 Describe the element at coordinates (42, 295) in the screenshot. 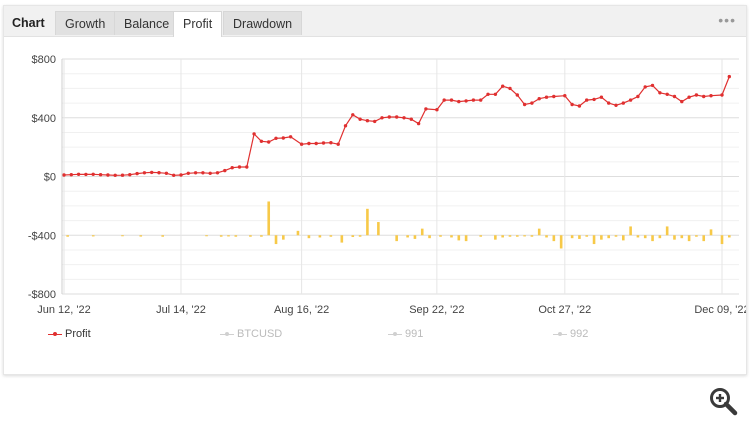

I see `y-tick-label: -$800` at that location.